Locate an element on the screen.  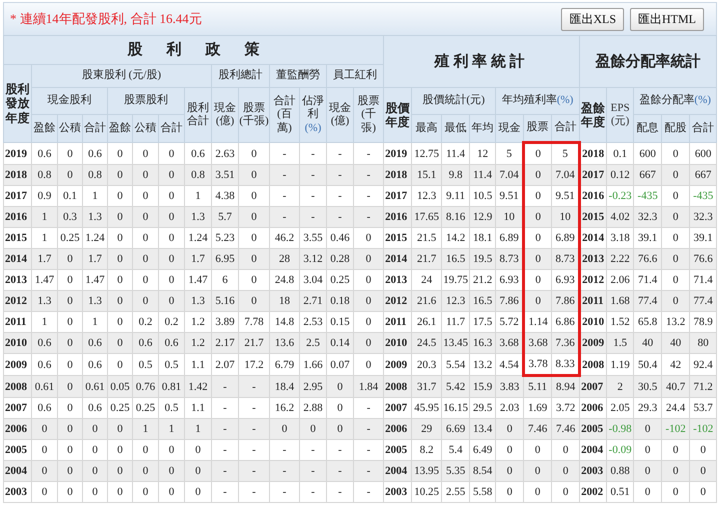
table-cell: 667 is located at coordinates (648, 175).